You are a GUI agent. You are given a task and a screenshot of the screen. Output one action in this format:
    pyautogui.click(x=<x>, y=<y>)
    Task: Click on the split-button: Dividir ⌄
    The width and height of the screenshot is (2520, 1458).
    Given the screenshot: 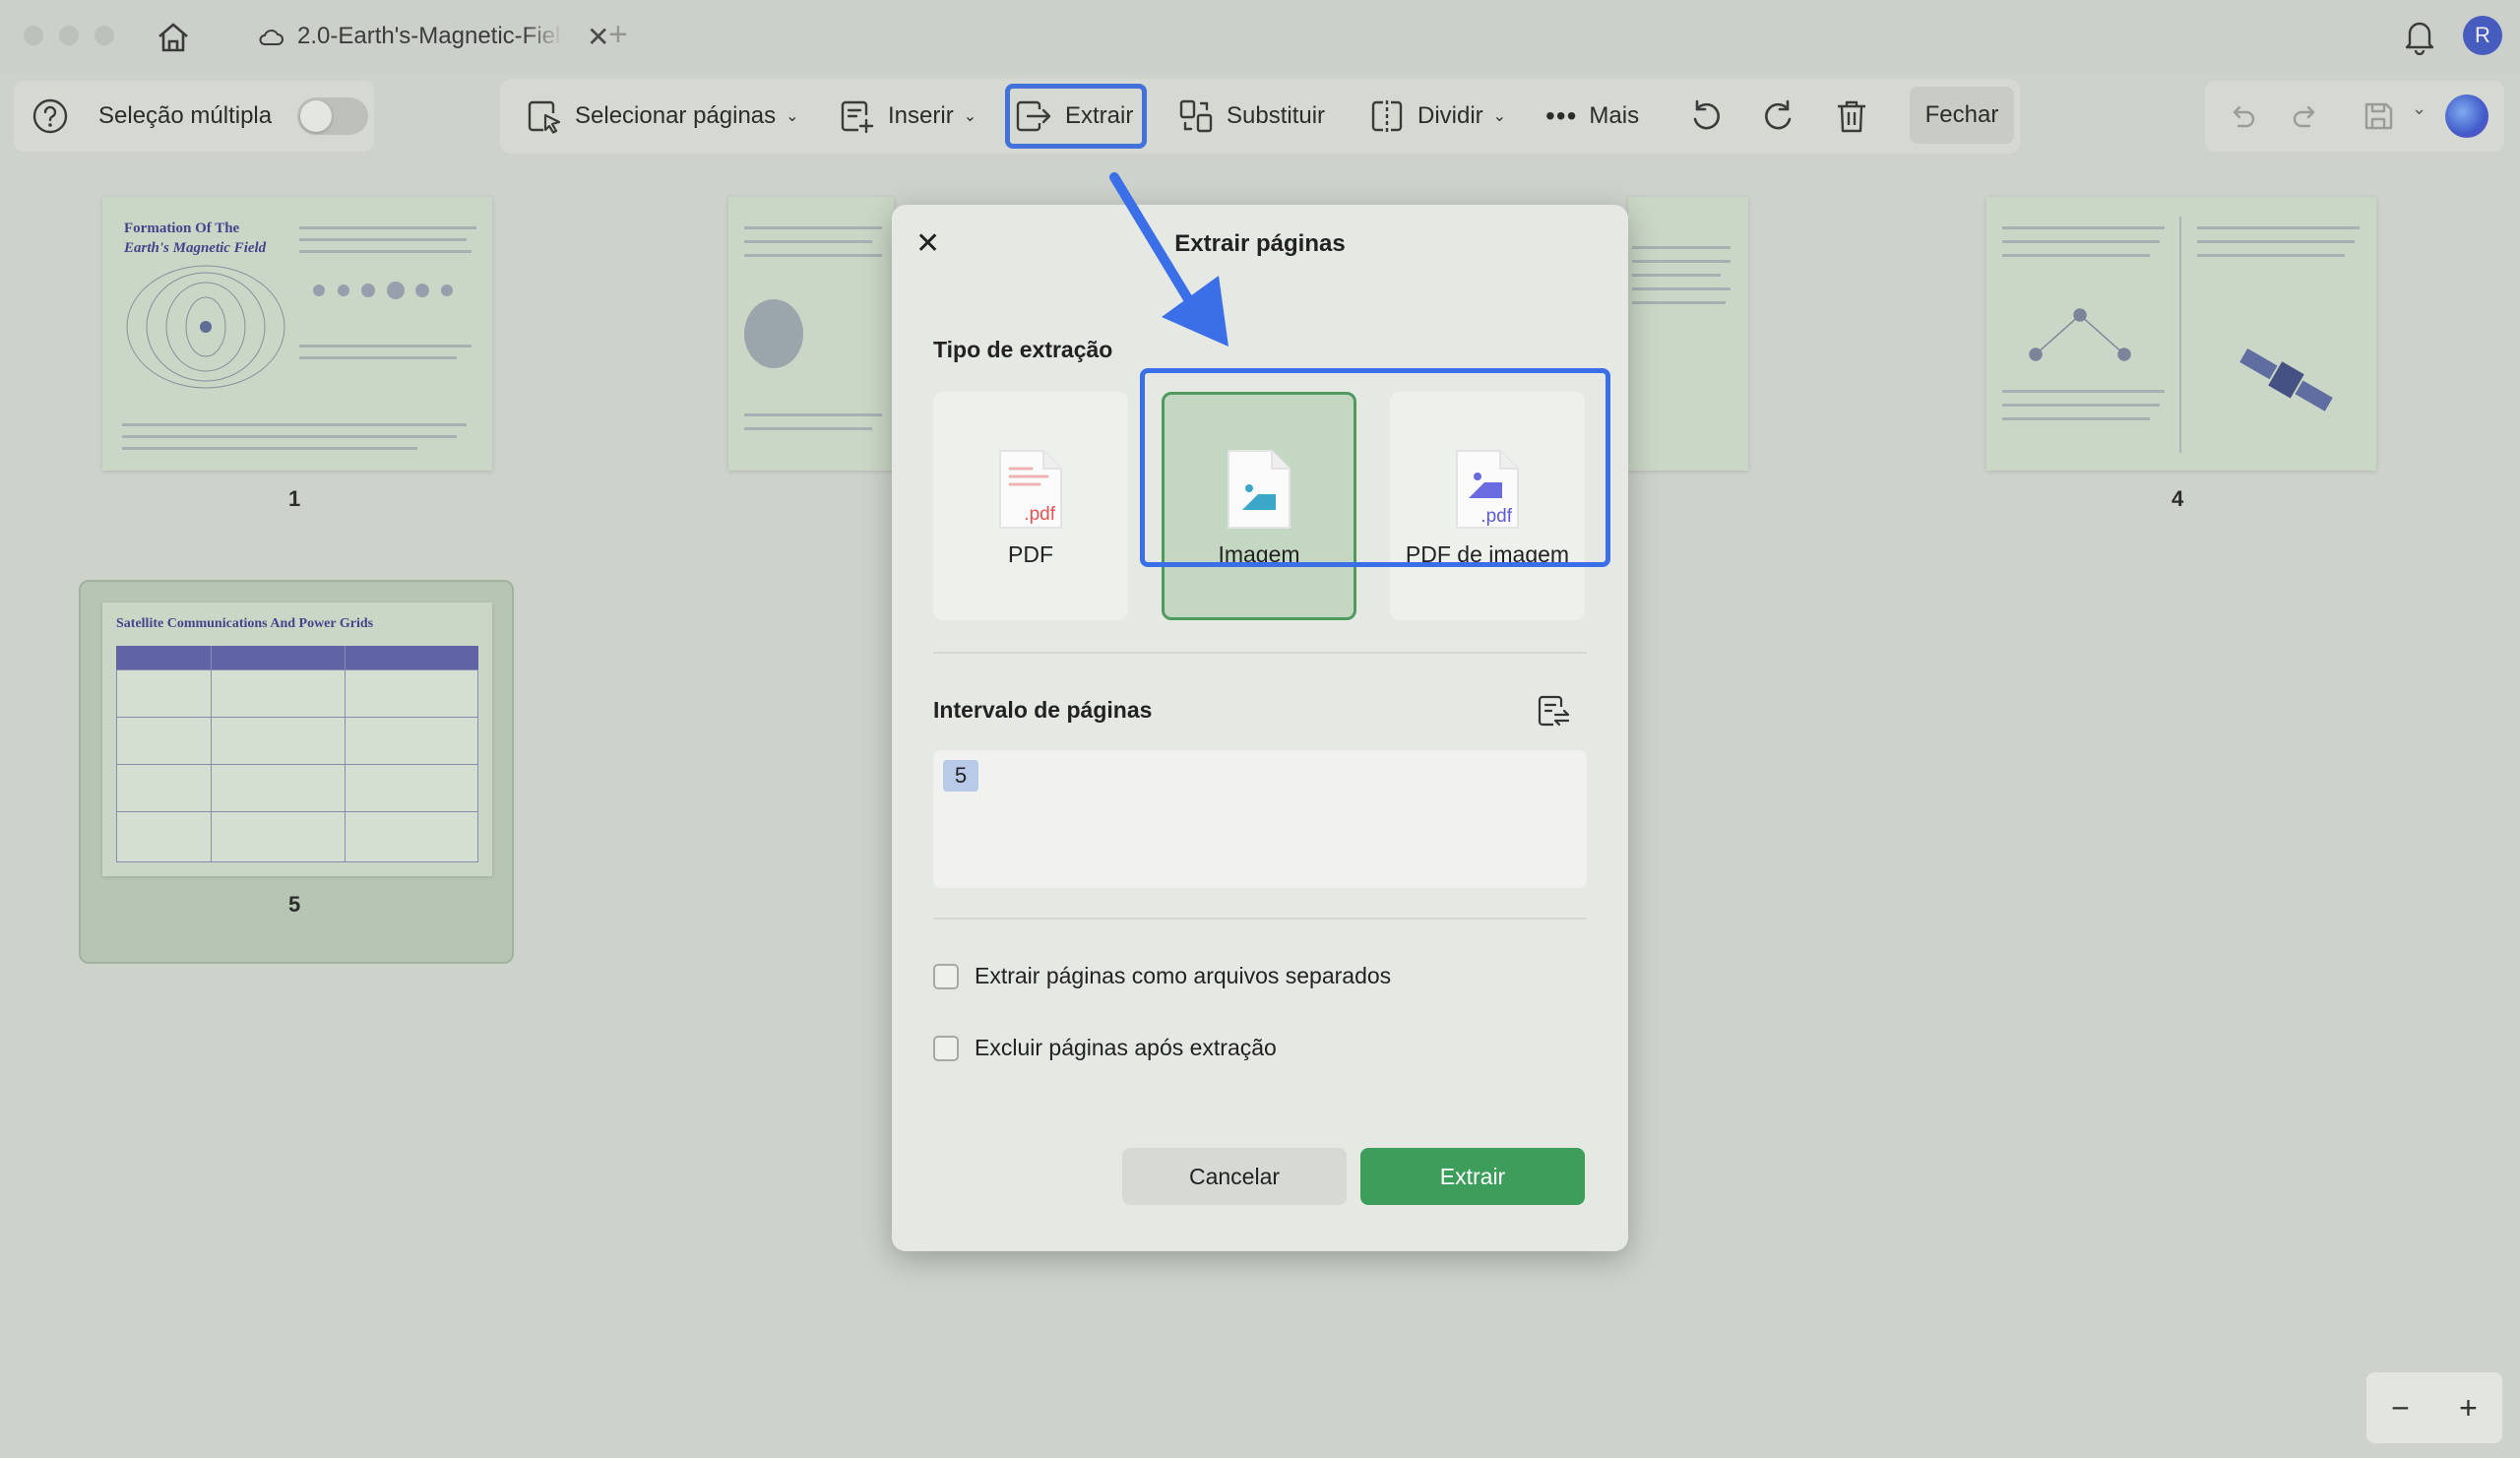 What is the action you would take?
    pyautogui.click(x=1437, y=116)
    